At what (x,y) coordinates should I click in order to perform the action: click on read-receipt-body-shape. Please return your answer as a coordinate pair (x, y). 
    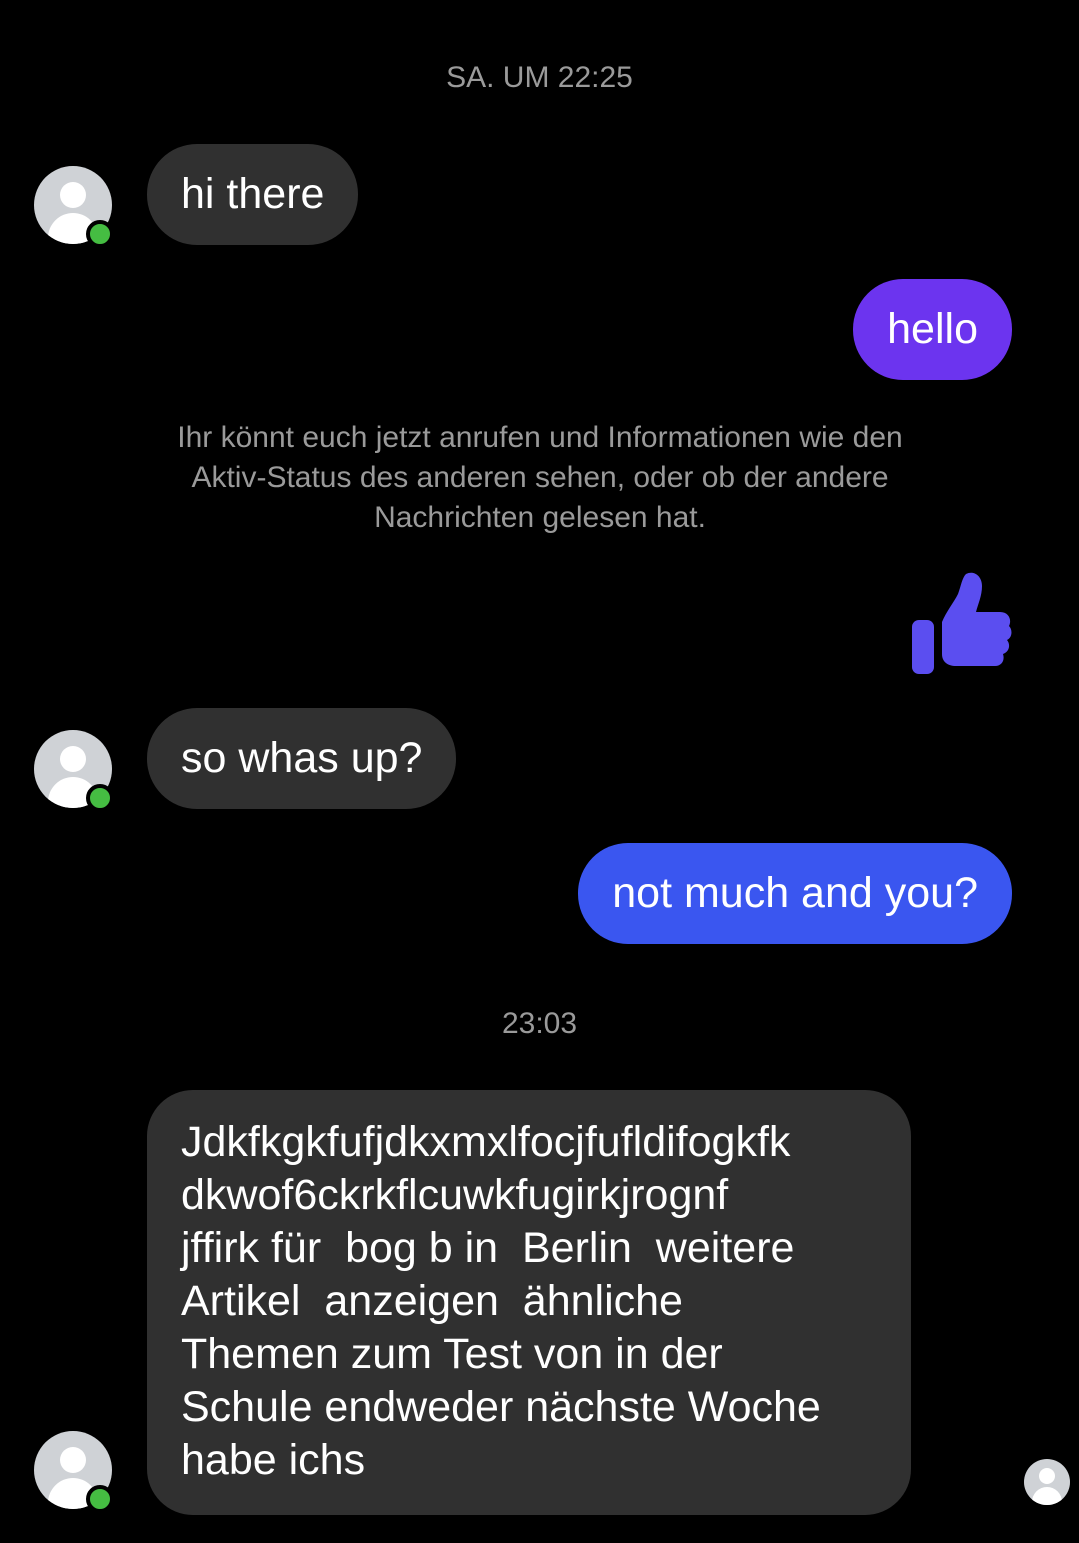
    Looking at the image, I should click on (1047, 1496).